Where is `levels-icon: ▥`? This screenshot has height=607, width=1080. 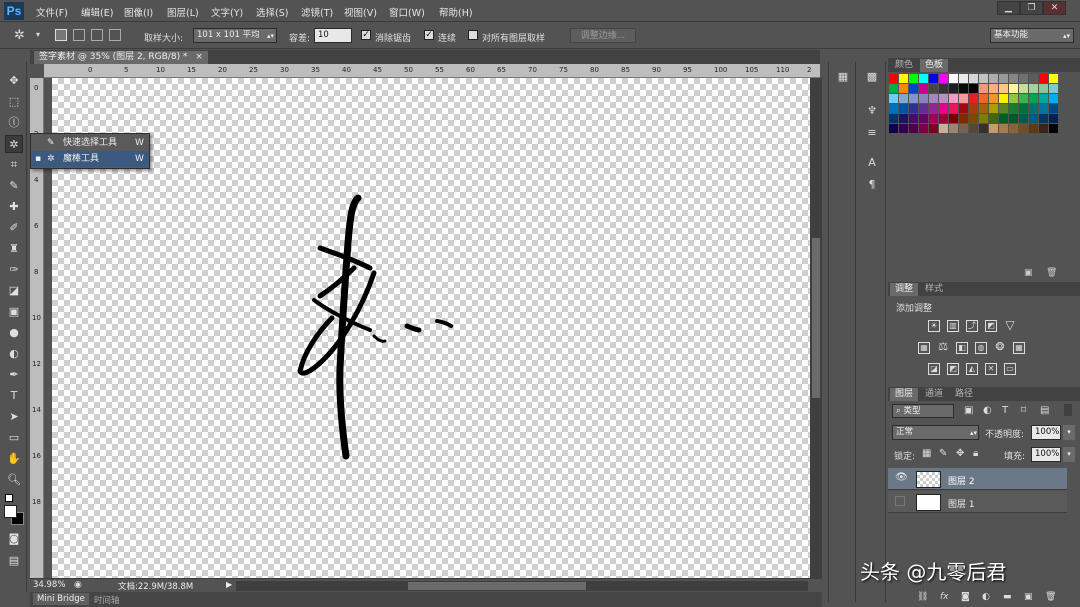 levels-icon: ▥ is located at coordinates (953, 326).